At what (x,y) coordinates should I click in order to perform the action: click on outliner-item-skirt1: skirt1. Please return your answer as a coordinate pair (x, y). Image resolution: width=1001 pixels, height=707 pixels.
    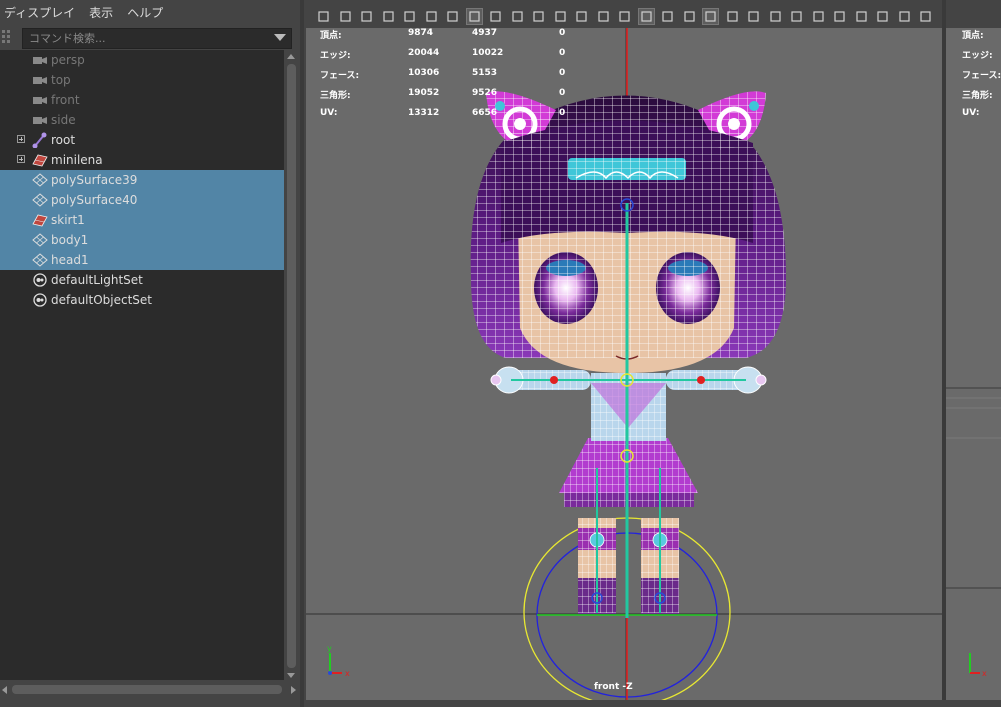
    Looking at the image, I should click on (142, 220).